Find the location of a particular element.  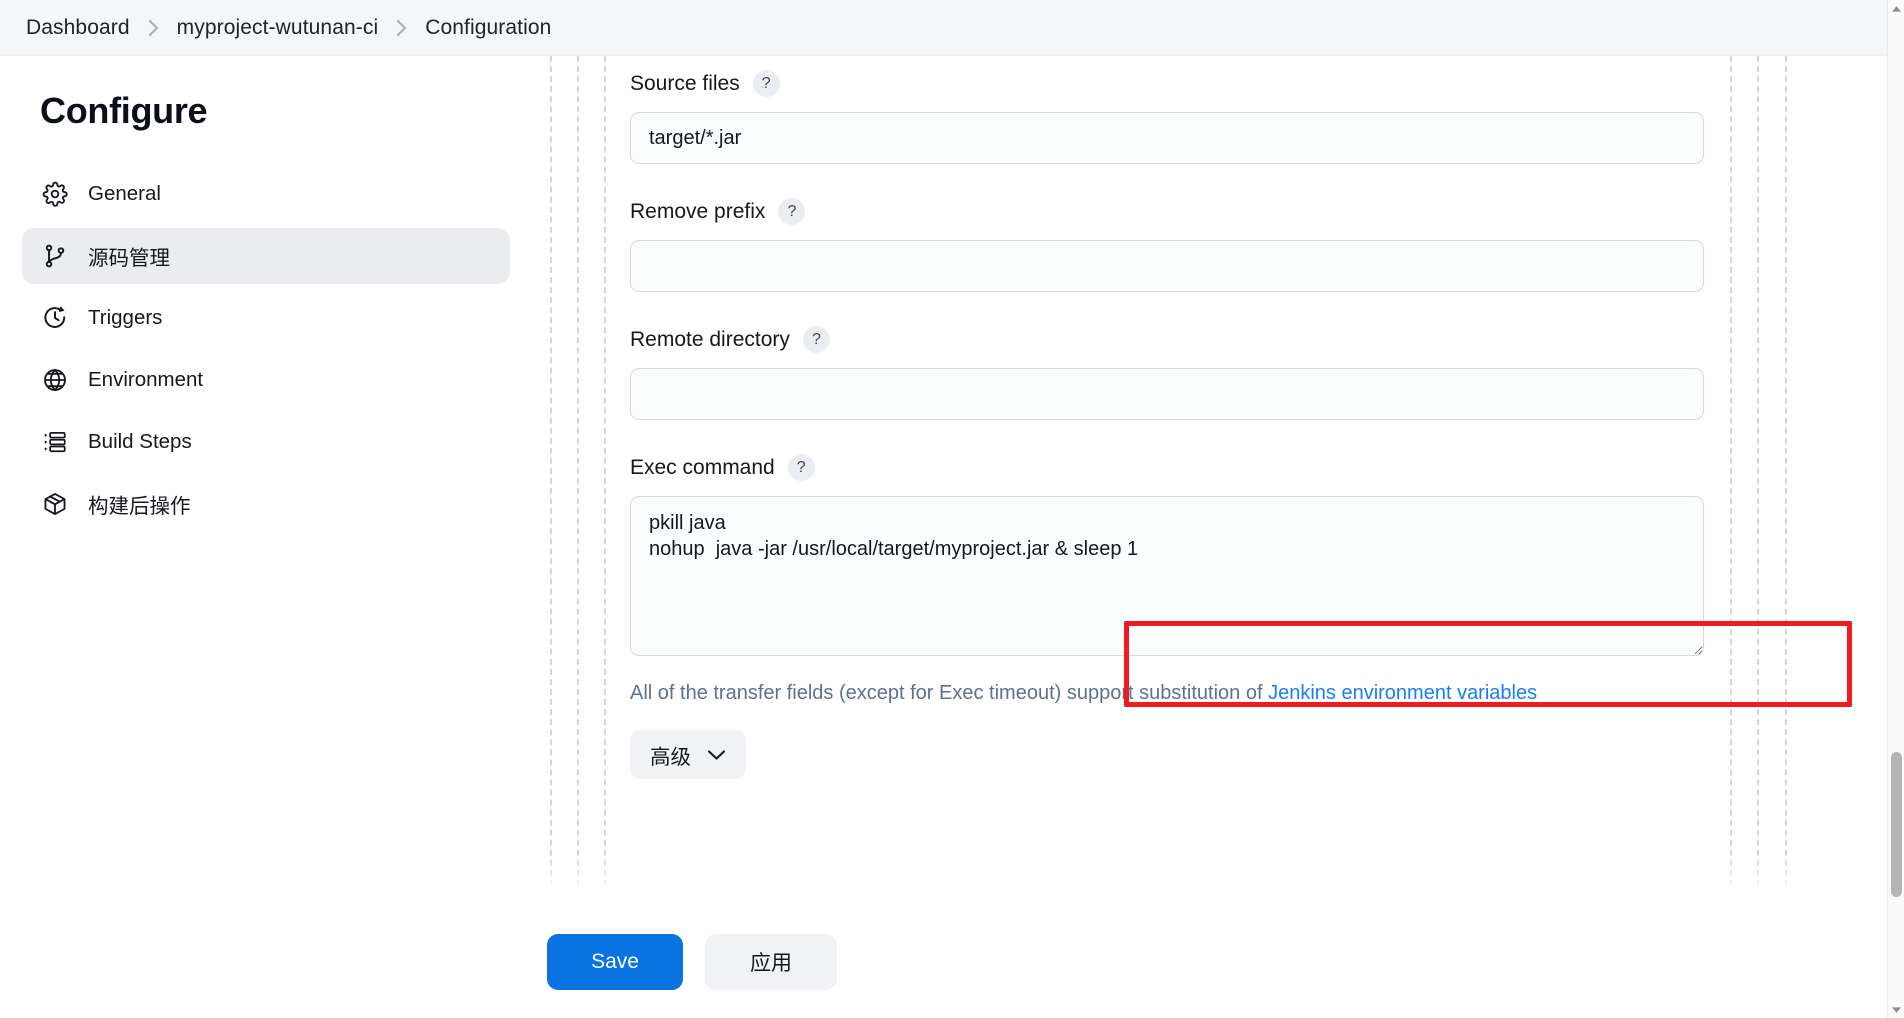

field-label: Exec command is located at coordinates (702, 467).